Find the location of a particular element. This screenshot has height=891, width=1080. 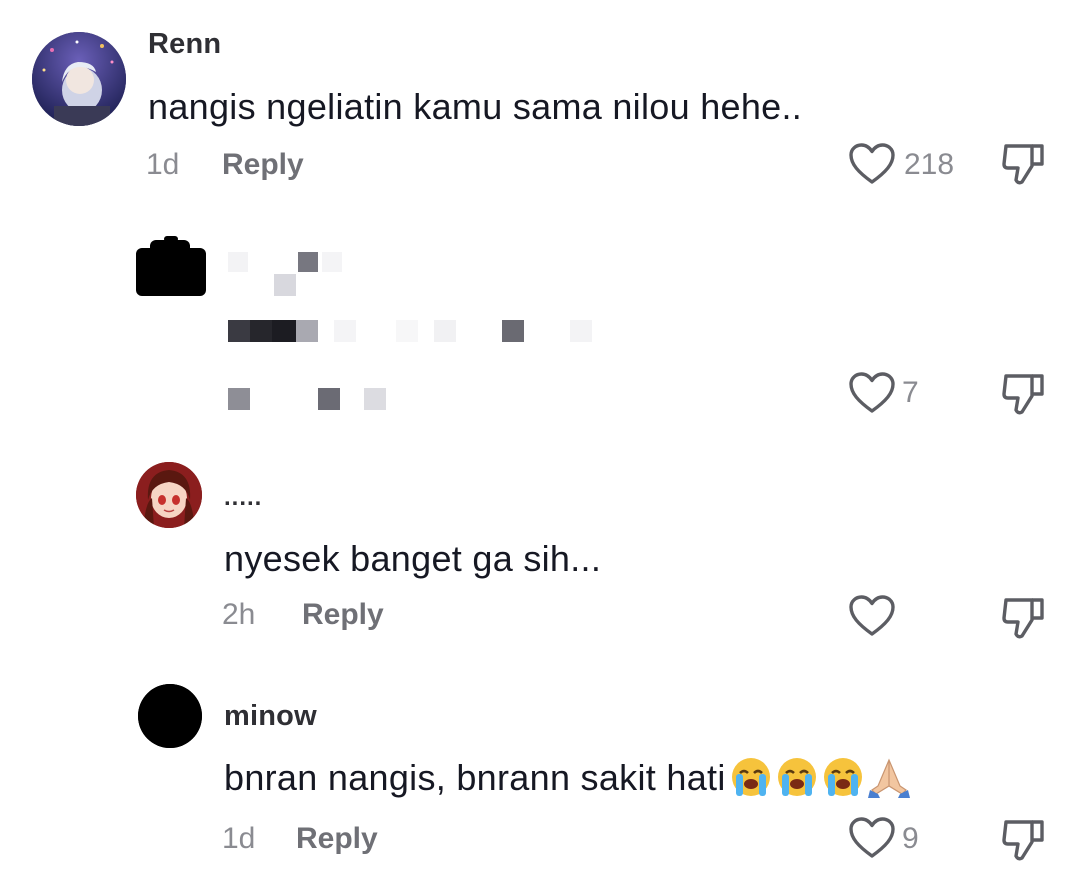

black-circle-avatar is located at coordinates (170, 716).